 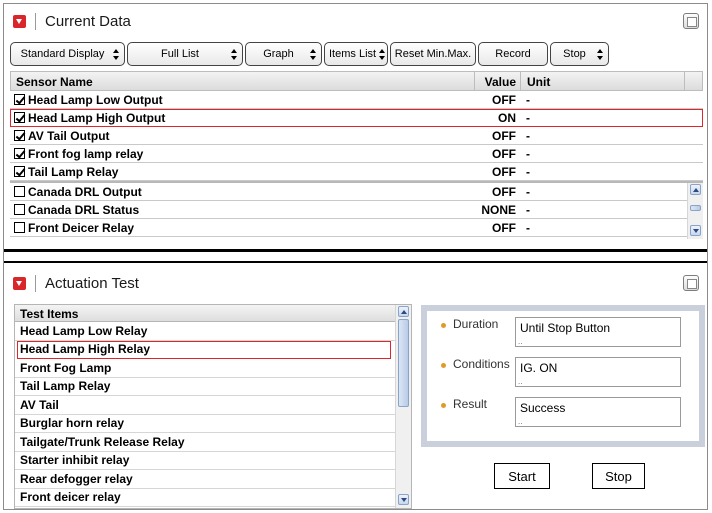 I want to click on sensor-name-cell: Head Lamp High Output, so click(x=242, y=118).